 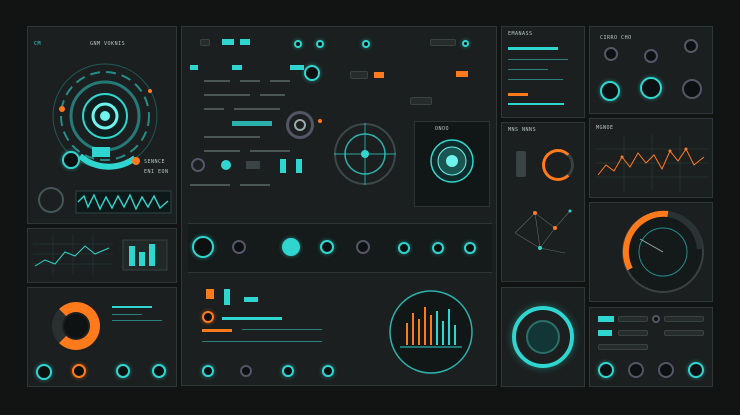 What do you see at coordinates (156, 172) in the screenshot?
I see `readout-b: ENI EON` at bounding box center [156, 172].